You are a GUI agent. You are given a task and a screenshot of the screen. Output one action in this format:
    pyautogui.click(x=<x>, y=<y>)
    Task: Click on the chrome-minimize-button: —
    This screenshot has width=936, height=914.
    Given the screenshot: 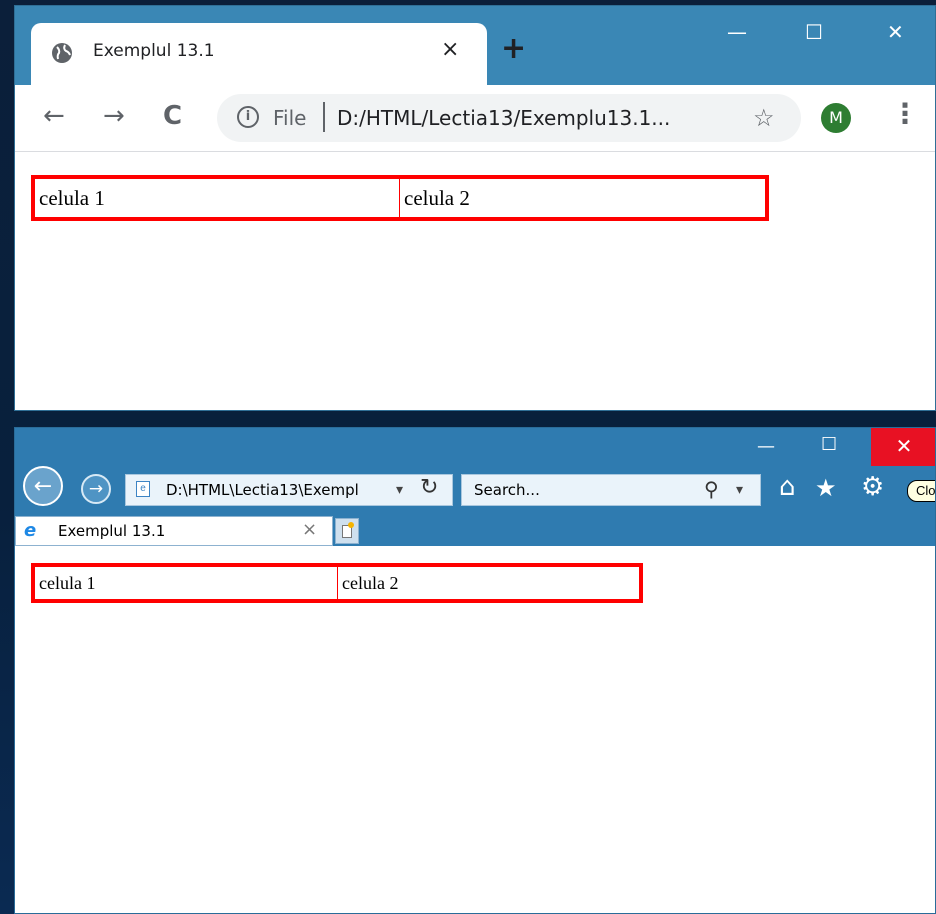 What is the action you would take?
    pyautogui.click(x=737, y=32)
    